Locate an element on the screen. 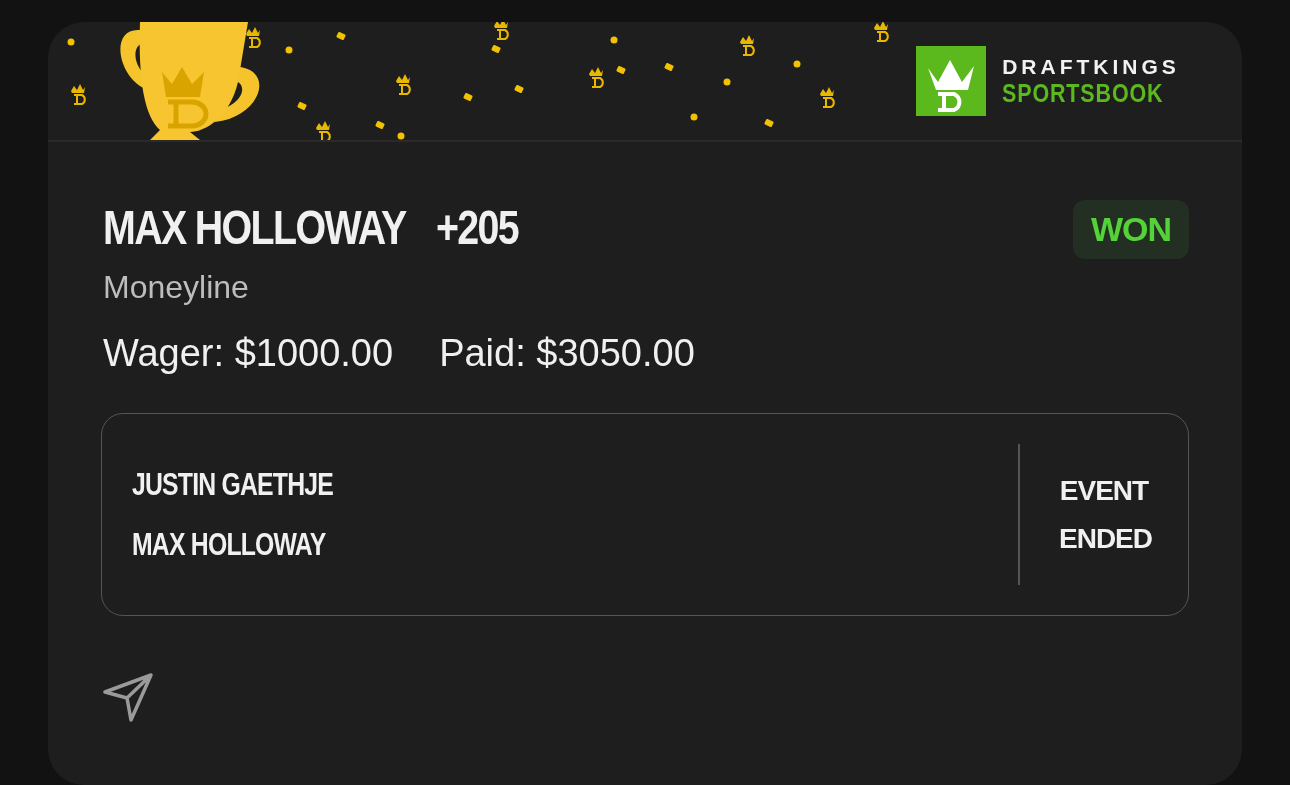 This screenshot has height=785, width=1290. competitor-name: JUSTIN GAETHJE is located at coordinates (233, 484).